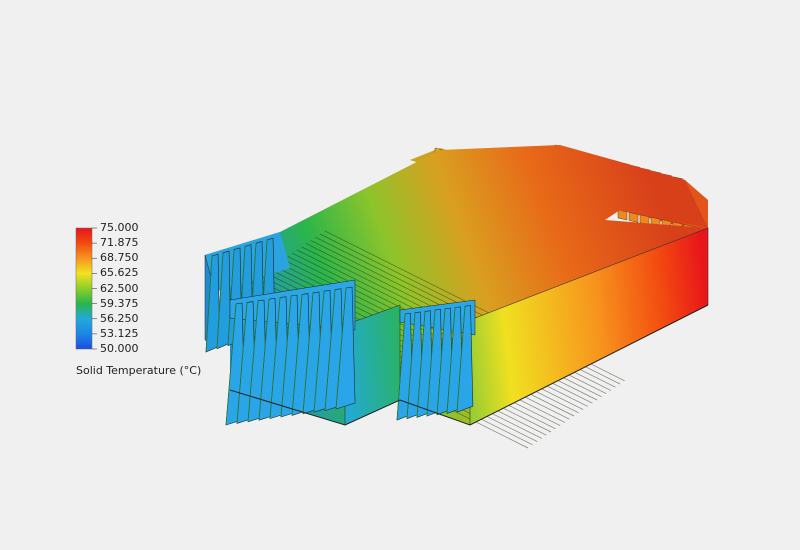 Image resolution: width=800 pixels, height=550 pixels. What do you see at coordinates (119, 288) in the screenshot?
I see `legend-tick-label: 62.500` at bounding box center [119, 288].